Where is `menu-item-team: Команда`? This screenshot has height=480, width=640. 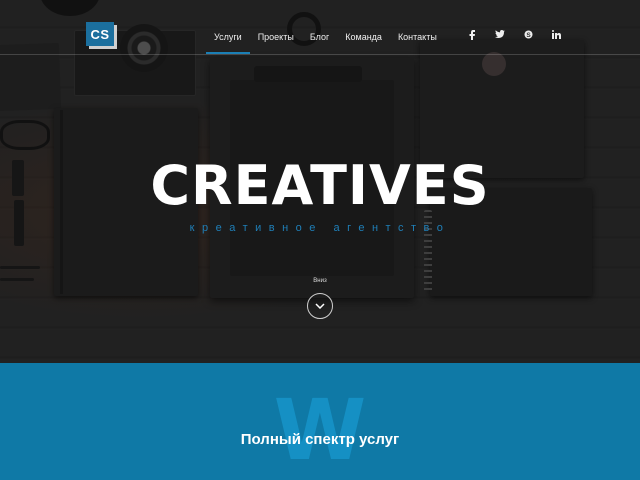
menu-item-team: Команда is located at coordinates (363, 39).